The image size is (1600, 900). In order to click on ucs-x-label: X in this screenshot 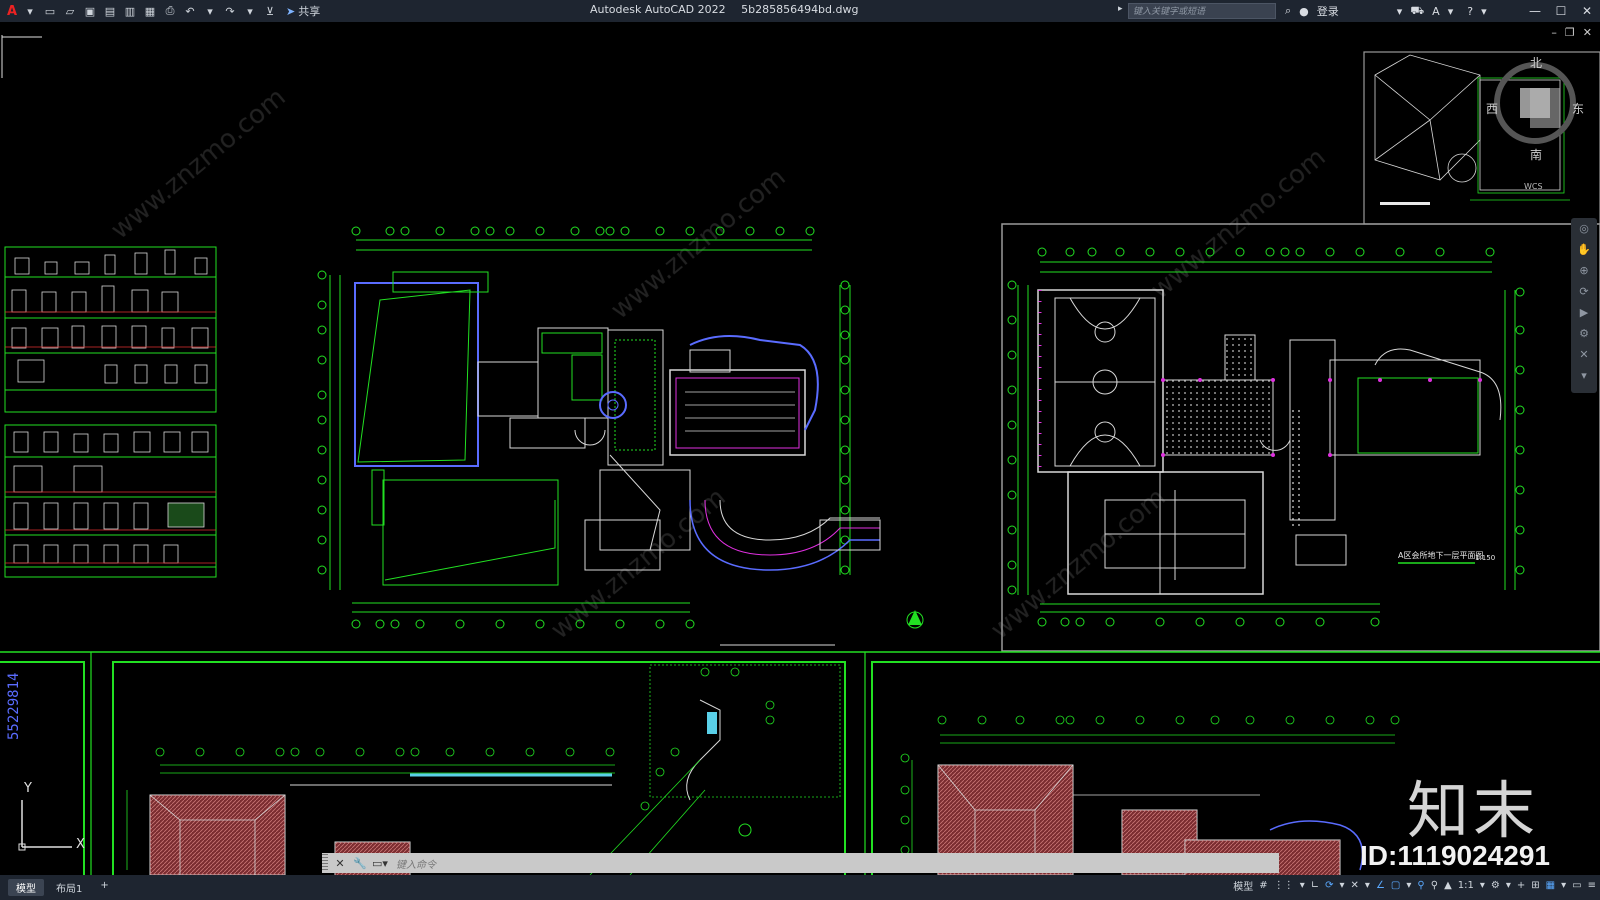, I will do `click(80, 844)`.